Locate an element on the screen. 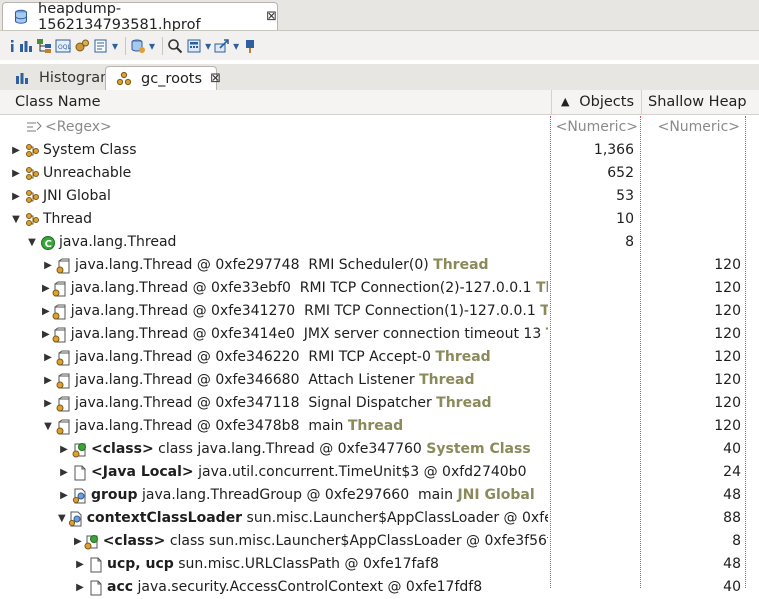  row-name-cell: ▶ JNI Global is located at coordinates (279, 196).